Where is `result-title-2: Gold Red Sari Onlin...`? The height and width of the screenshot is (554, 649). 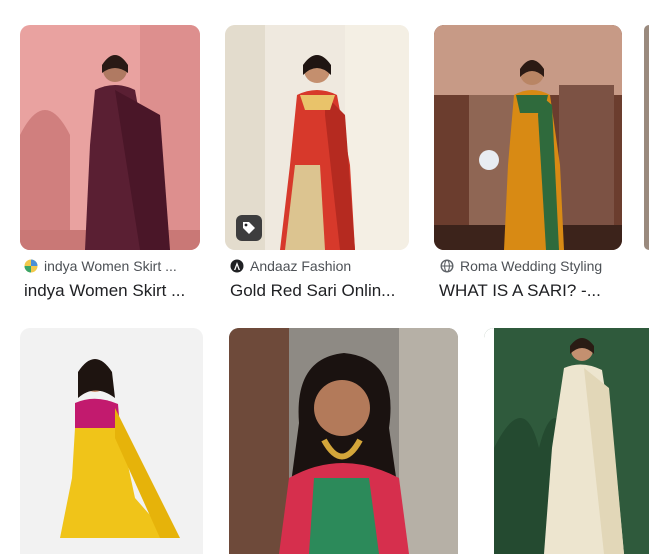 result-title-2: Gold Red Sari Onlin... is located at coordinates (319, 291).